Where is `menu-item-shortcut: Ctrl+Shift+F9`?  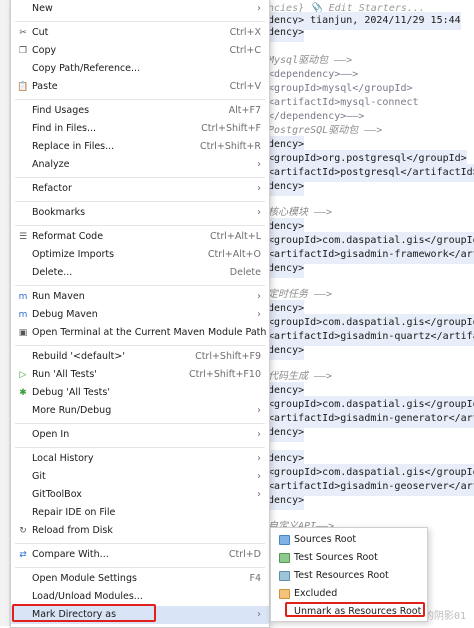 menu-item-shortcut: Ctrl+Shift+F9 is located at coordinates (228, 356).